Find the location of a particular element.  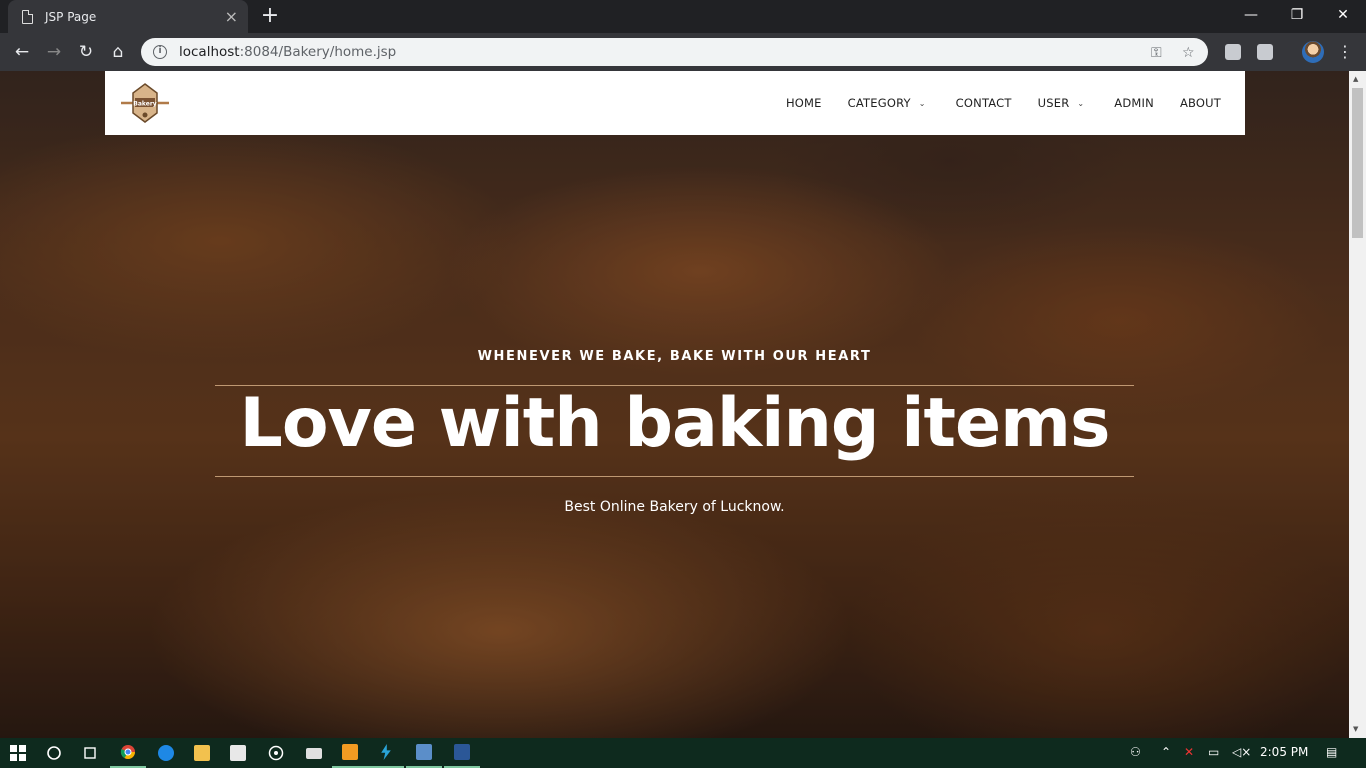

home-icon: ⌂ is located at coordinates (118, 52).